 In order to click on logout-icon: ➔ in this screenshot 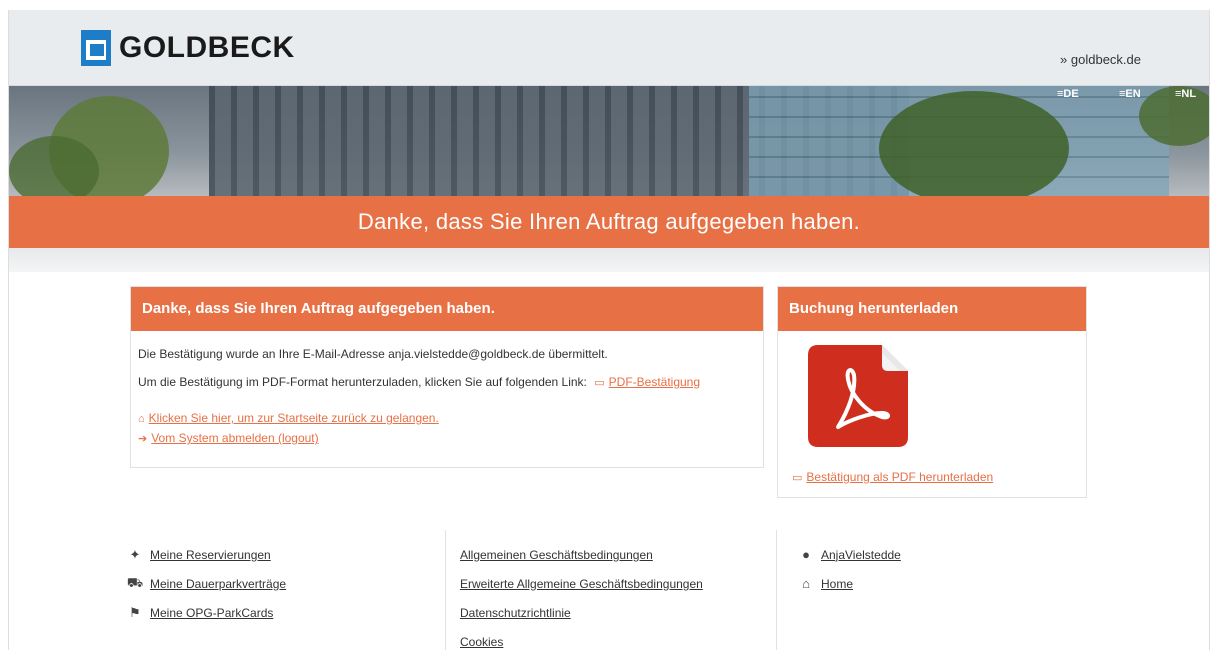, I will do `click(143, 439)`.